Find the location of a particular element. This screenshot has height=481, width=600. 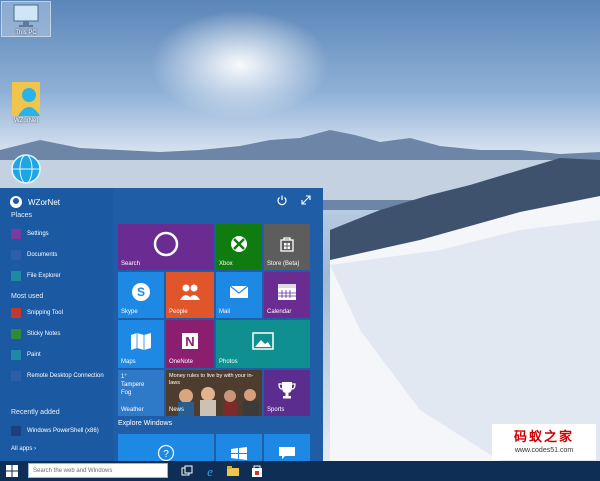

svg-text: S is located at coordinates (141, 292).